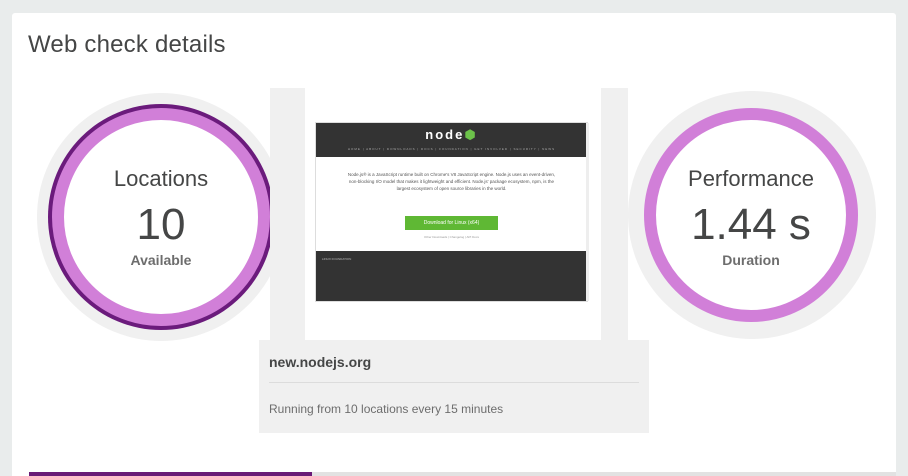 This screenshot has width=908, height=476. Describe the element at coordinates (604, 474) in the screenshot. I see `tab-indicator-inactive` at that location.